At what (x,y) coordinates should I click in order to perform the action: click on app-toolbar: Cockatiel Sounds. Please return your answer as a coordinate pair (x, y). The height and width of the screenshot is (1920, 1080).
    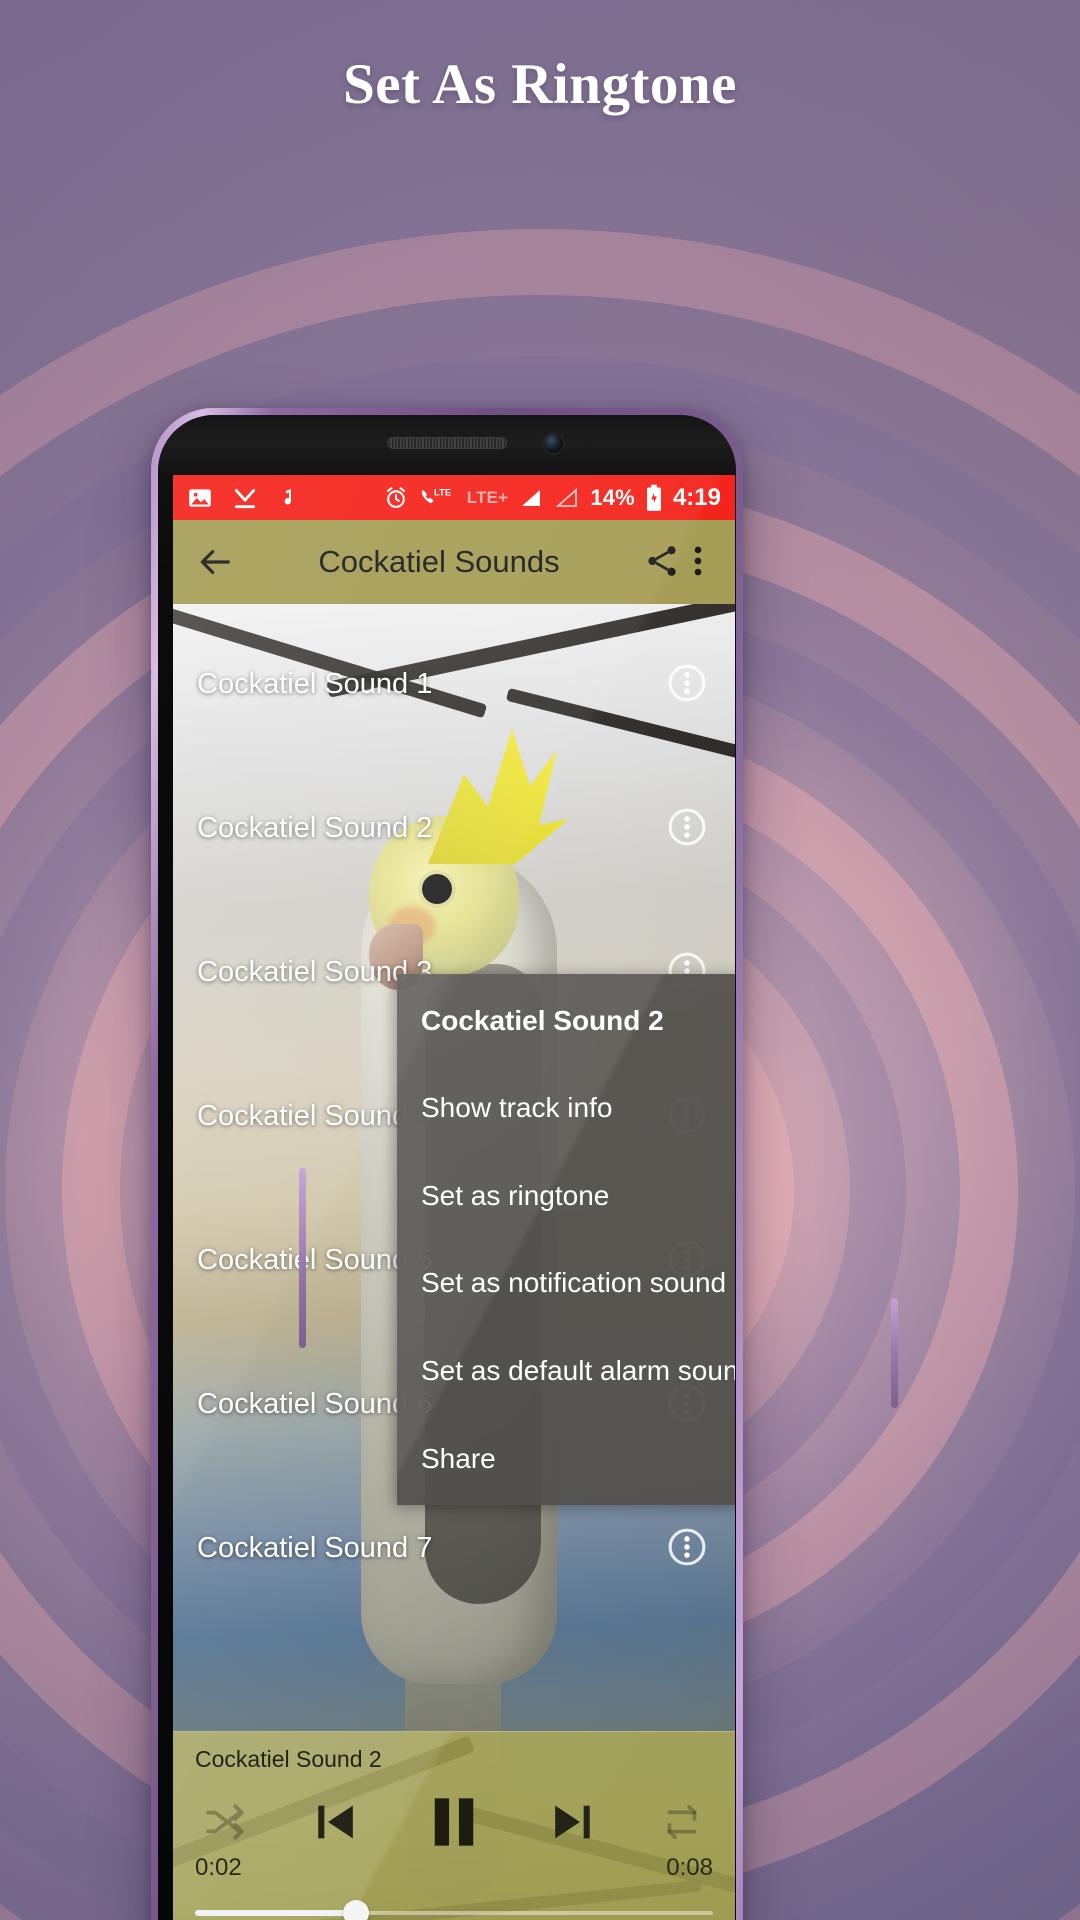
    Looking at the image, I should click on (454, 562).